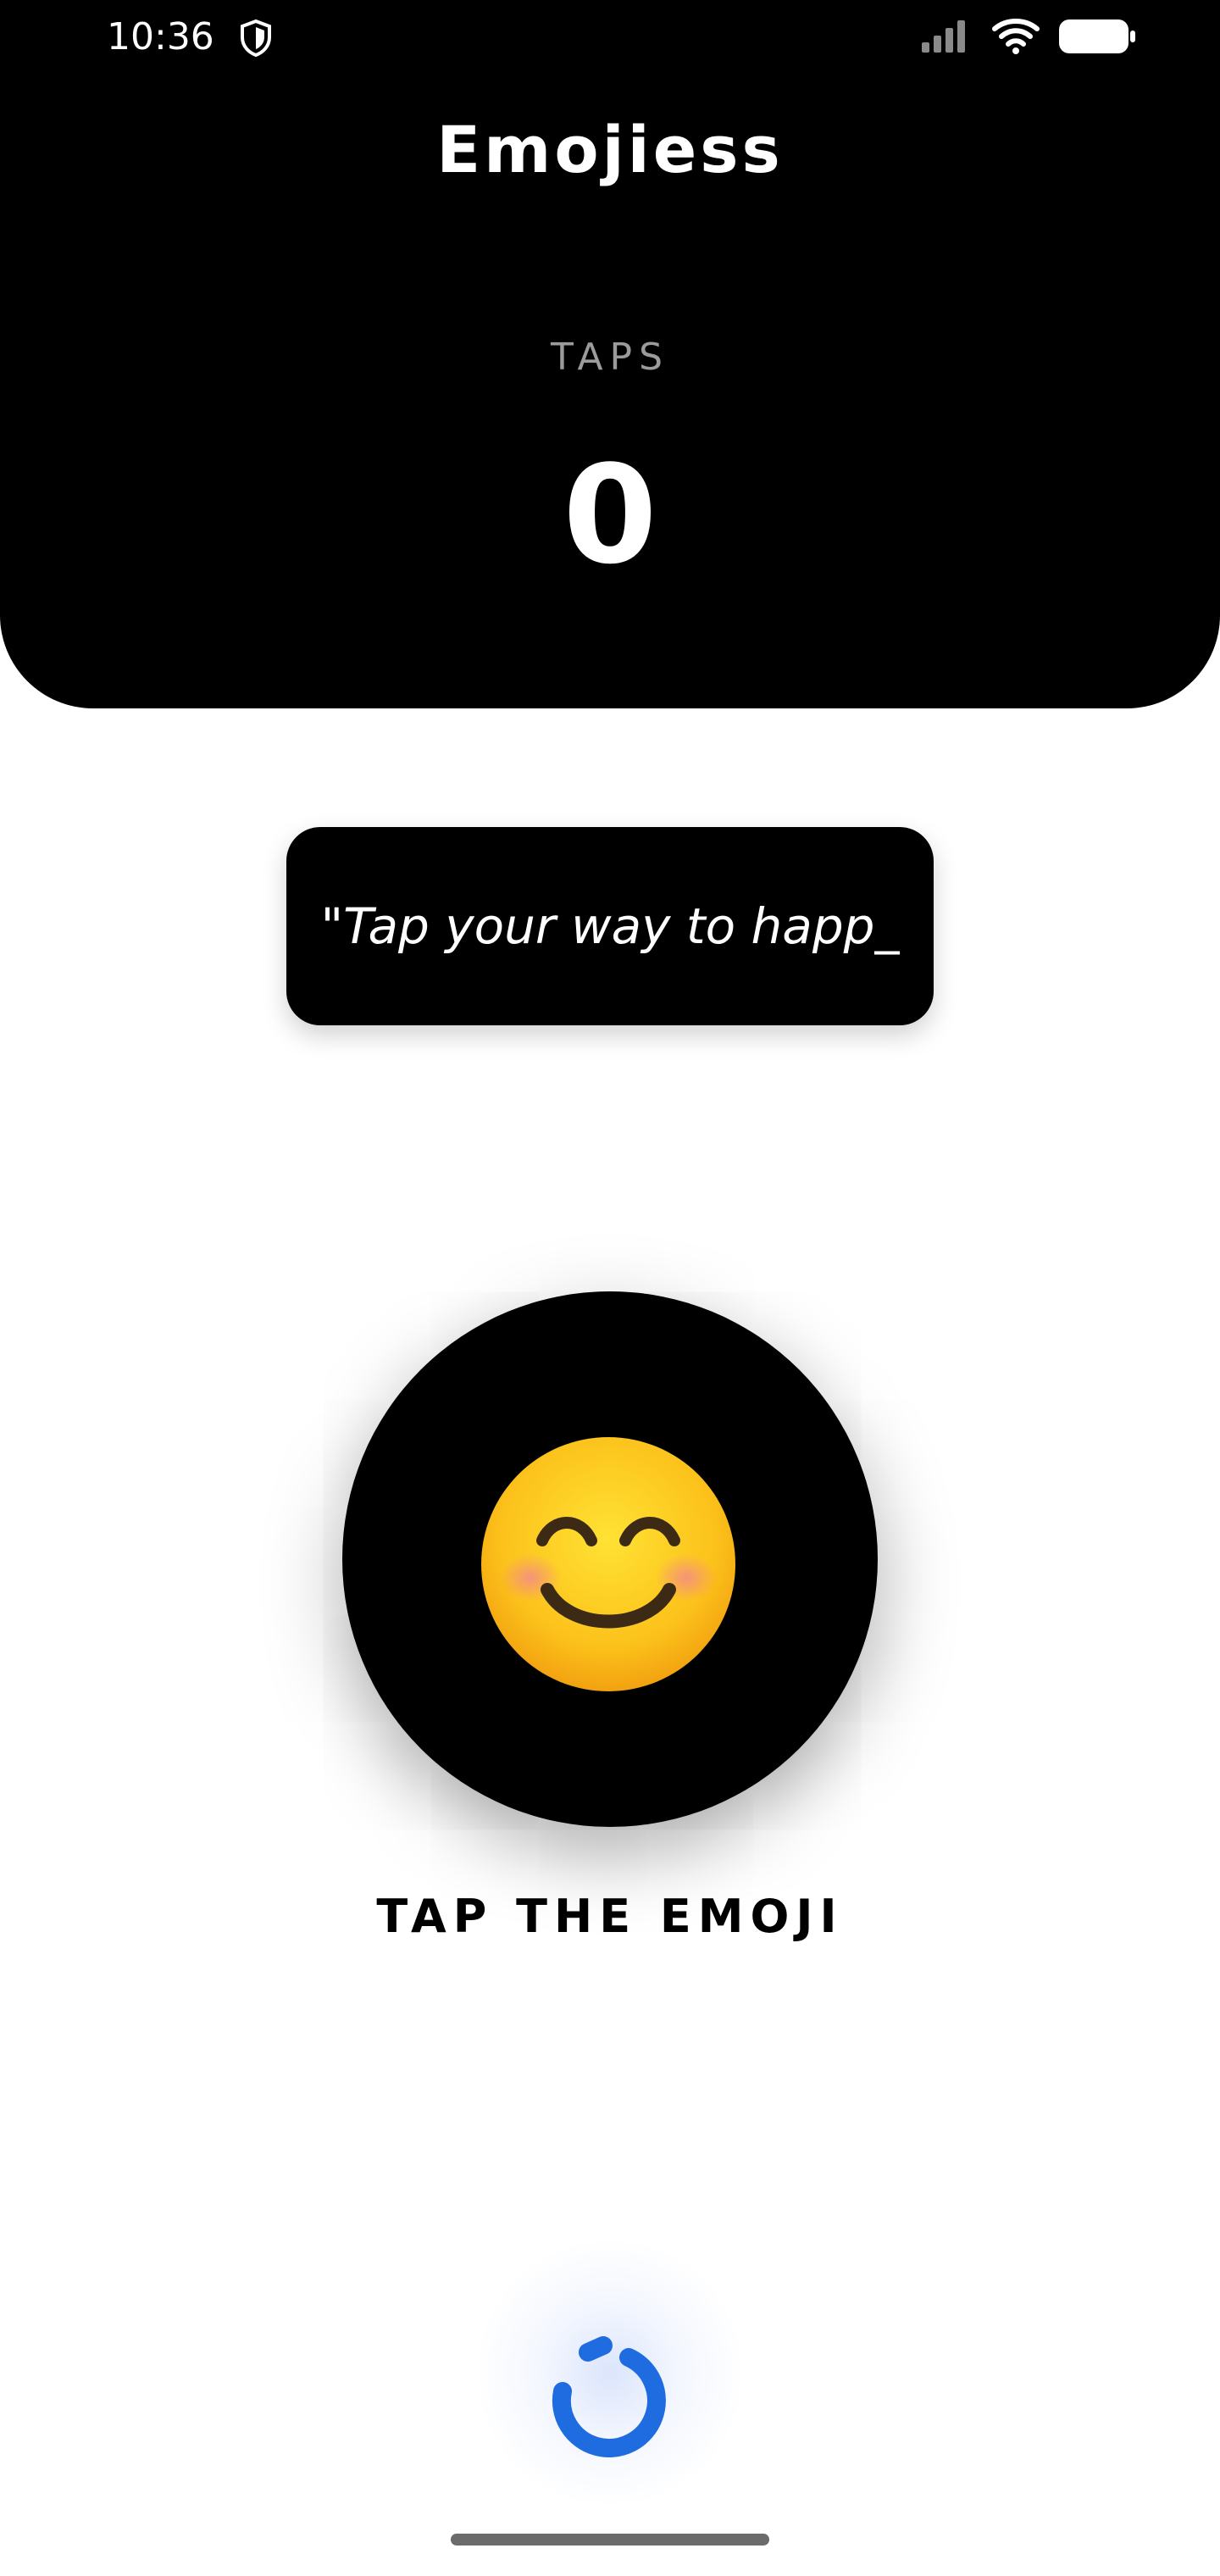 The width and height of the screenshot is (1220, 2576). I want to click on loading-spinner-icon, so click(609, 2396).